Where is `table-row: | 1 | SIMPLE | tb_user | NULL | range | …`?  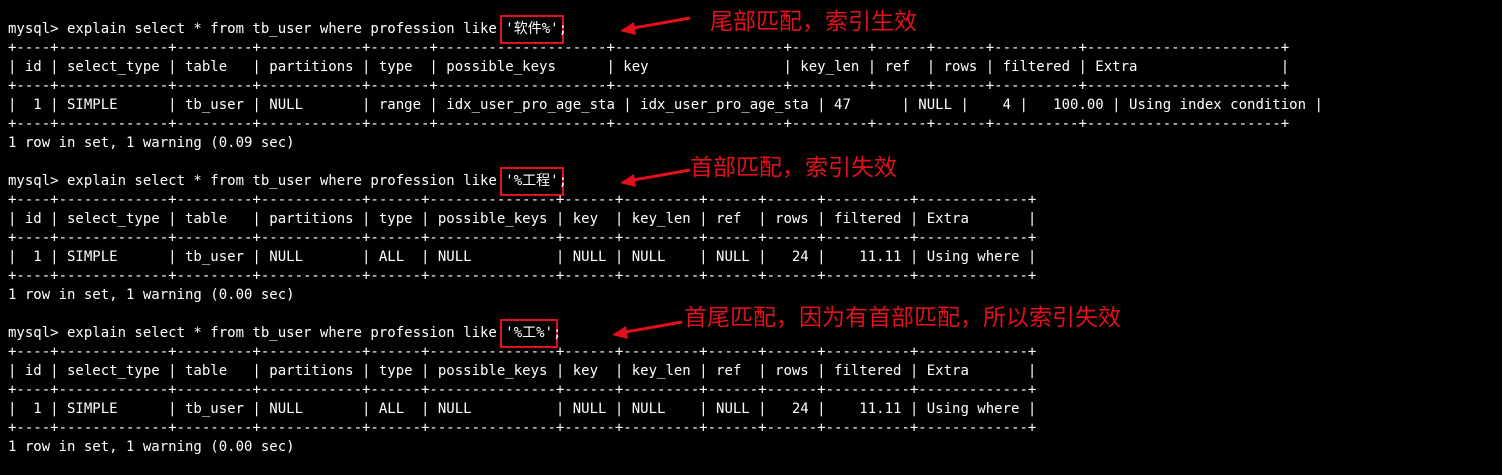 table-row: | 1 | SIMPLE | tb_user | NULL | range | … is located at coordinates (665, 105).